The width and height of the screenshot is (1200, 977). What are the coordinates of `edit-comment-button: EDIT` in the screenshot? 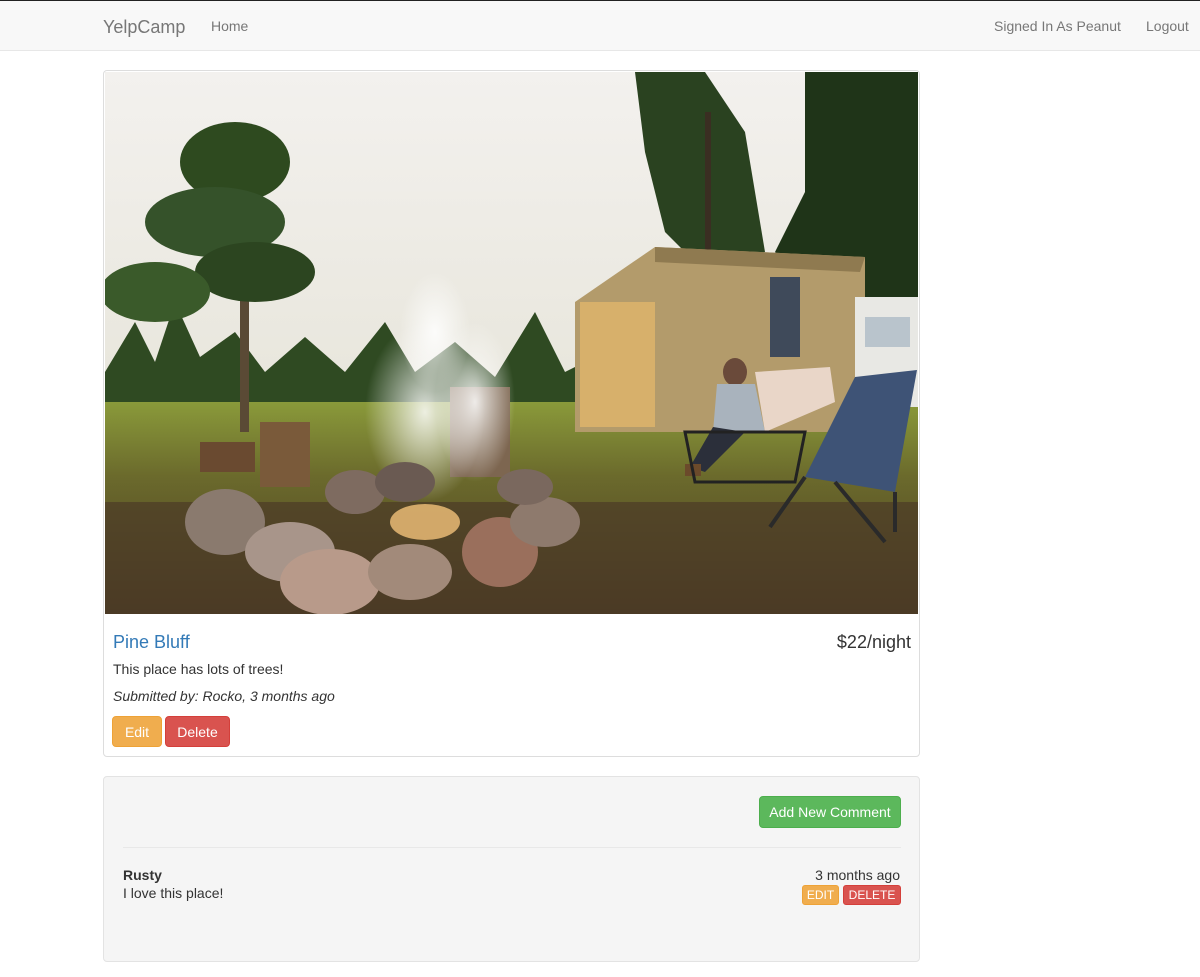 It's located at (820, 895).